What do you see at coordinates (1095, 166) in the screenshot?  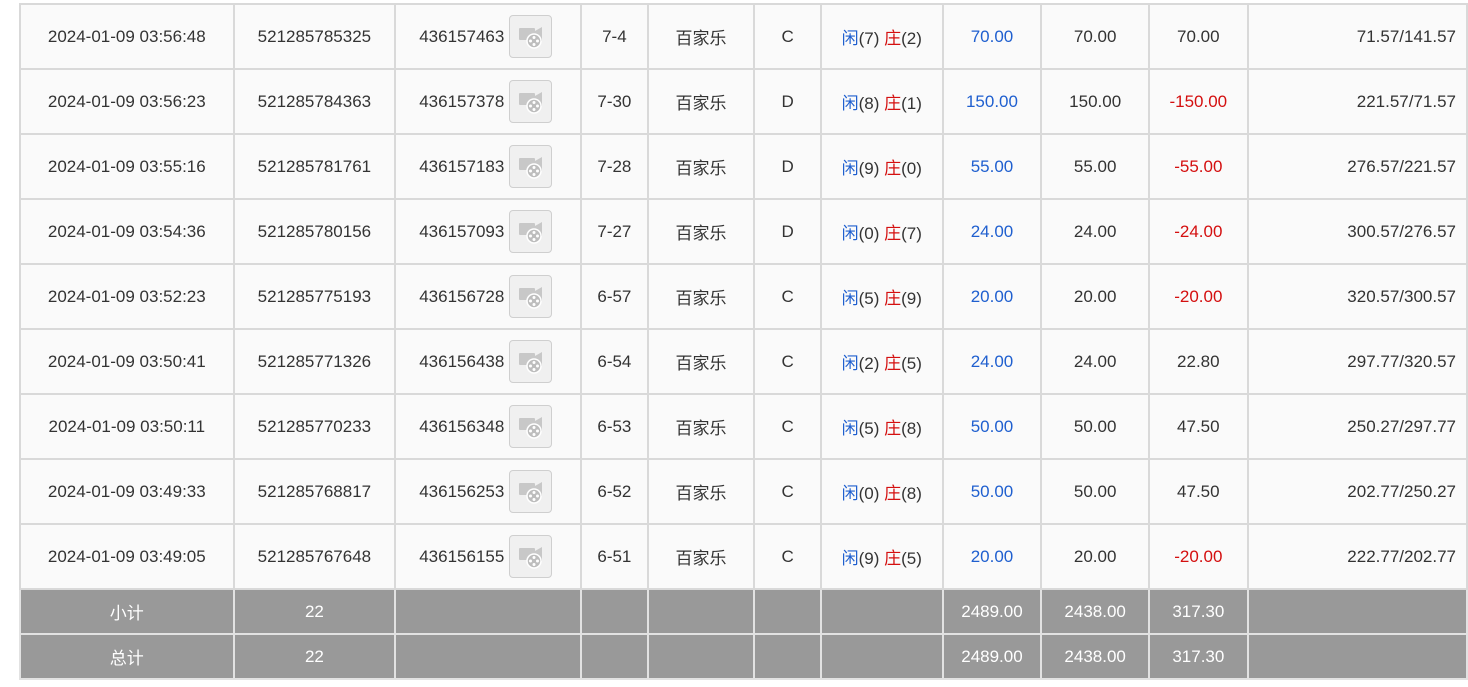 I see `valid-amount: 55.00` at bounding box center [1095, 166].